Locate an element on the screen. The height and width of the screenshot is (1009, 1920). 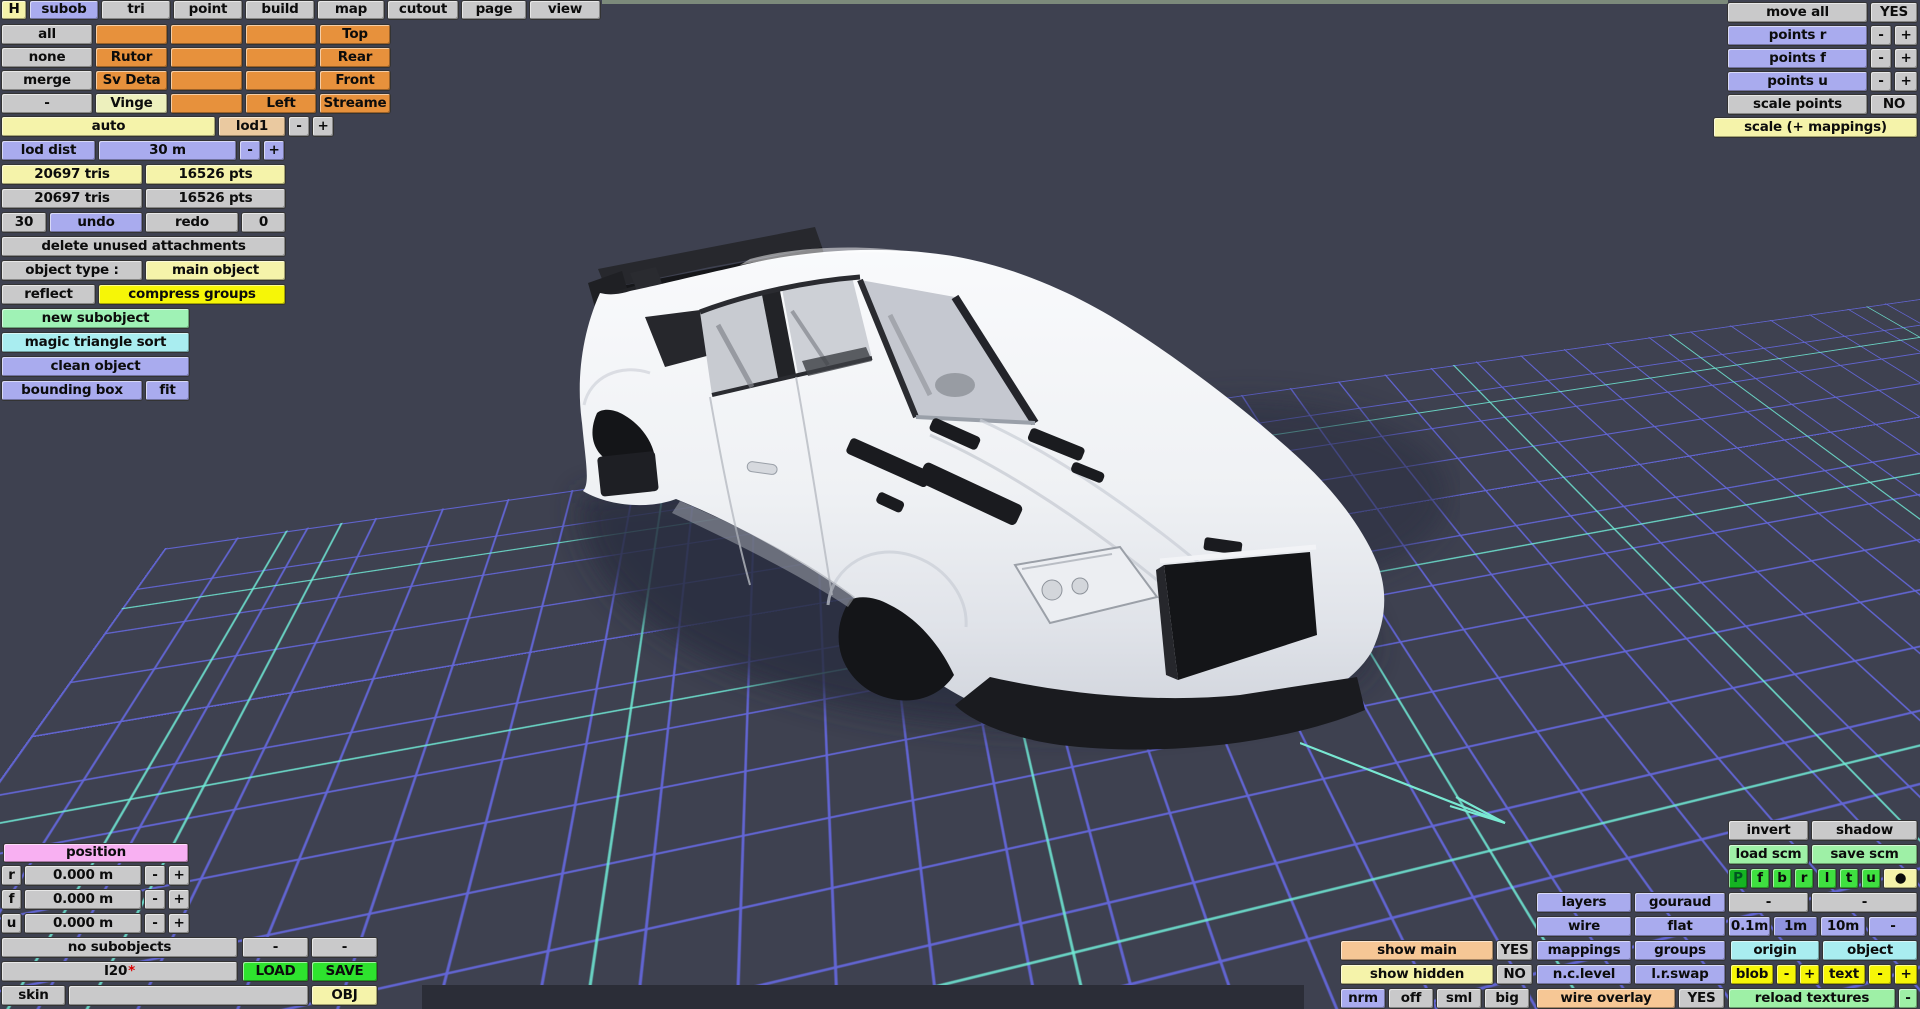
nrm-button: nrm is located at coordinates (1363, 998).